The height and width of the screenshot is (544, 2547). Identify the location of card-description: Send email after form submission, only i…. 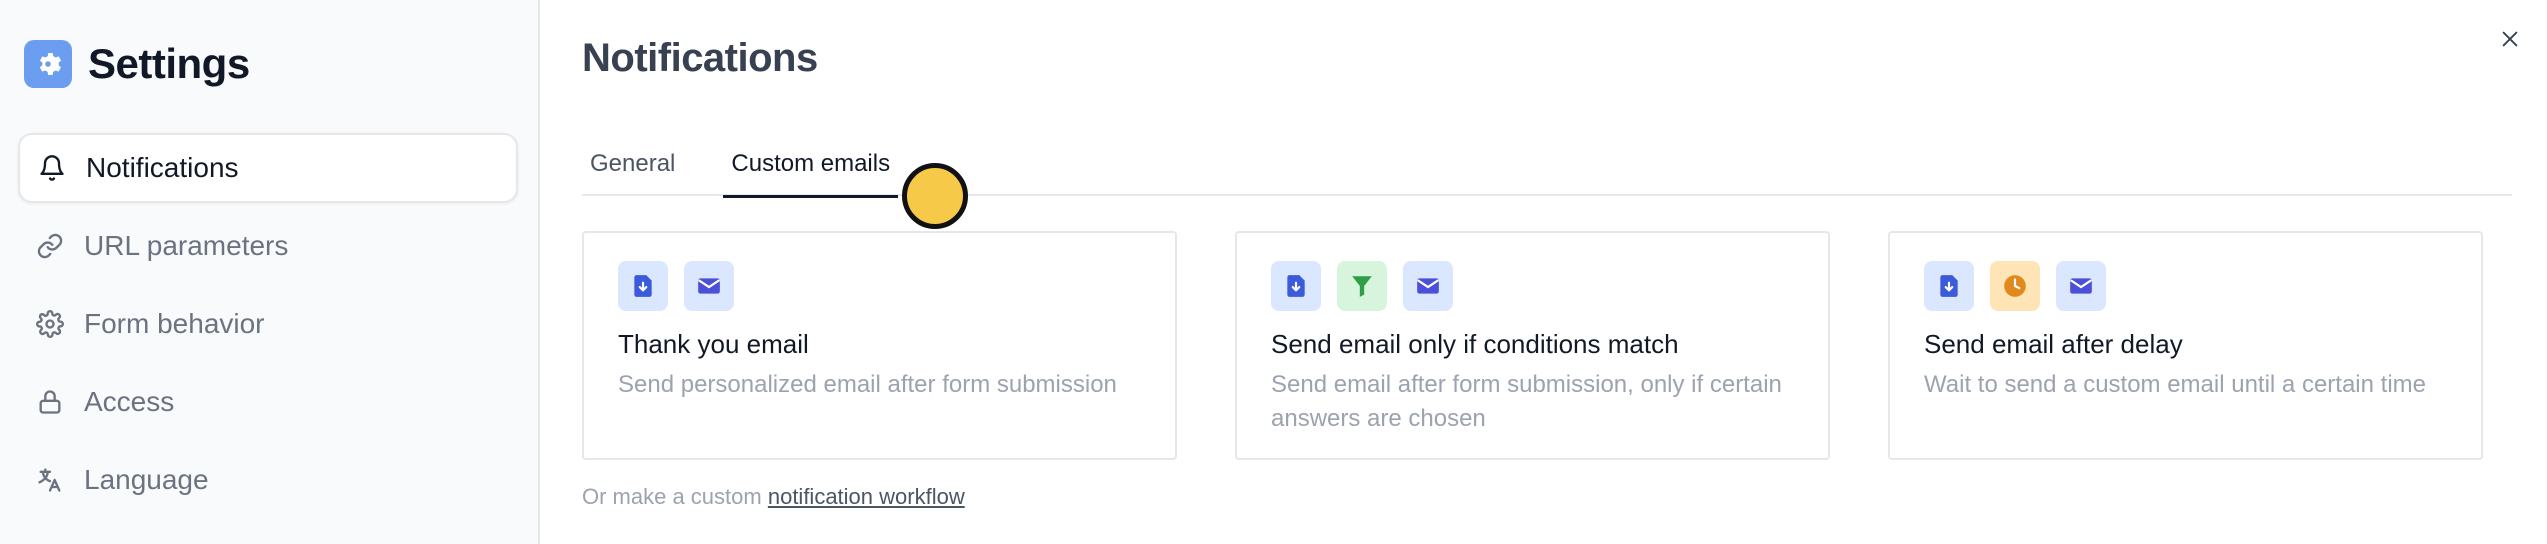
(1526, 401).